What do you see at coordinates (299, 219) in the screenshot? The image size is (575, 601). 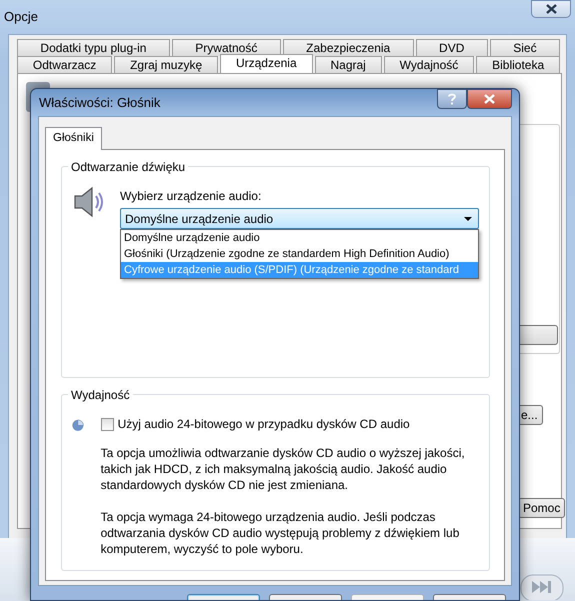 I see `audio-device-dropdown: Domyślne urządzenie audio` at bounding box center [299, 219].